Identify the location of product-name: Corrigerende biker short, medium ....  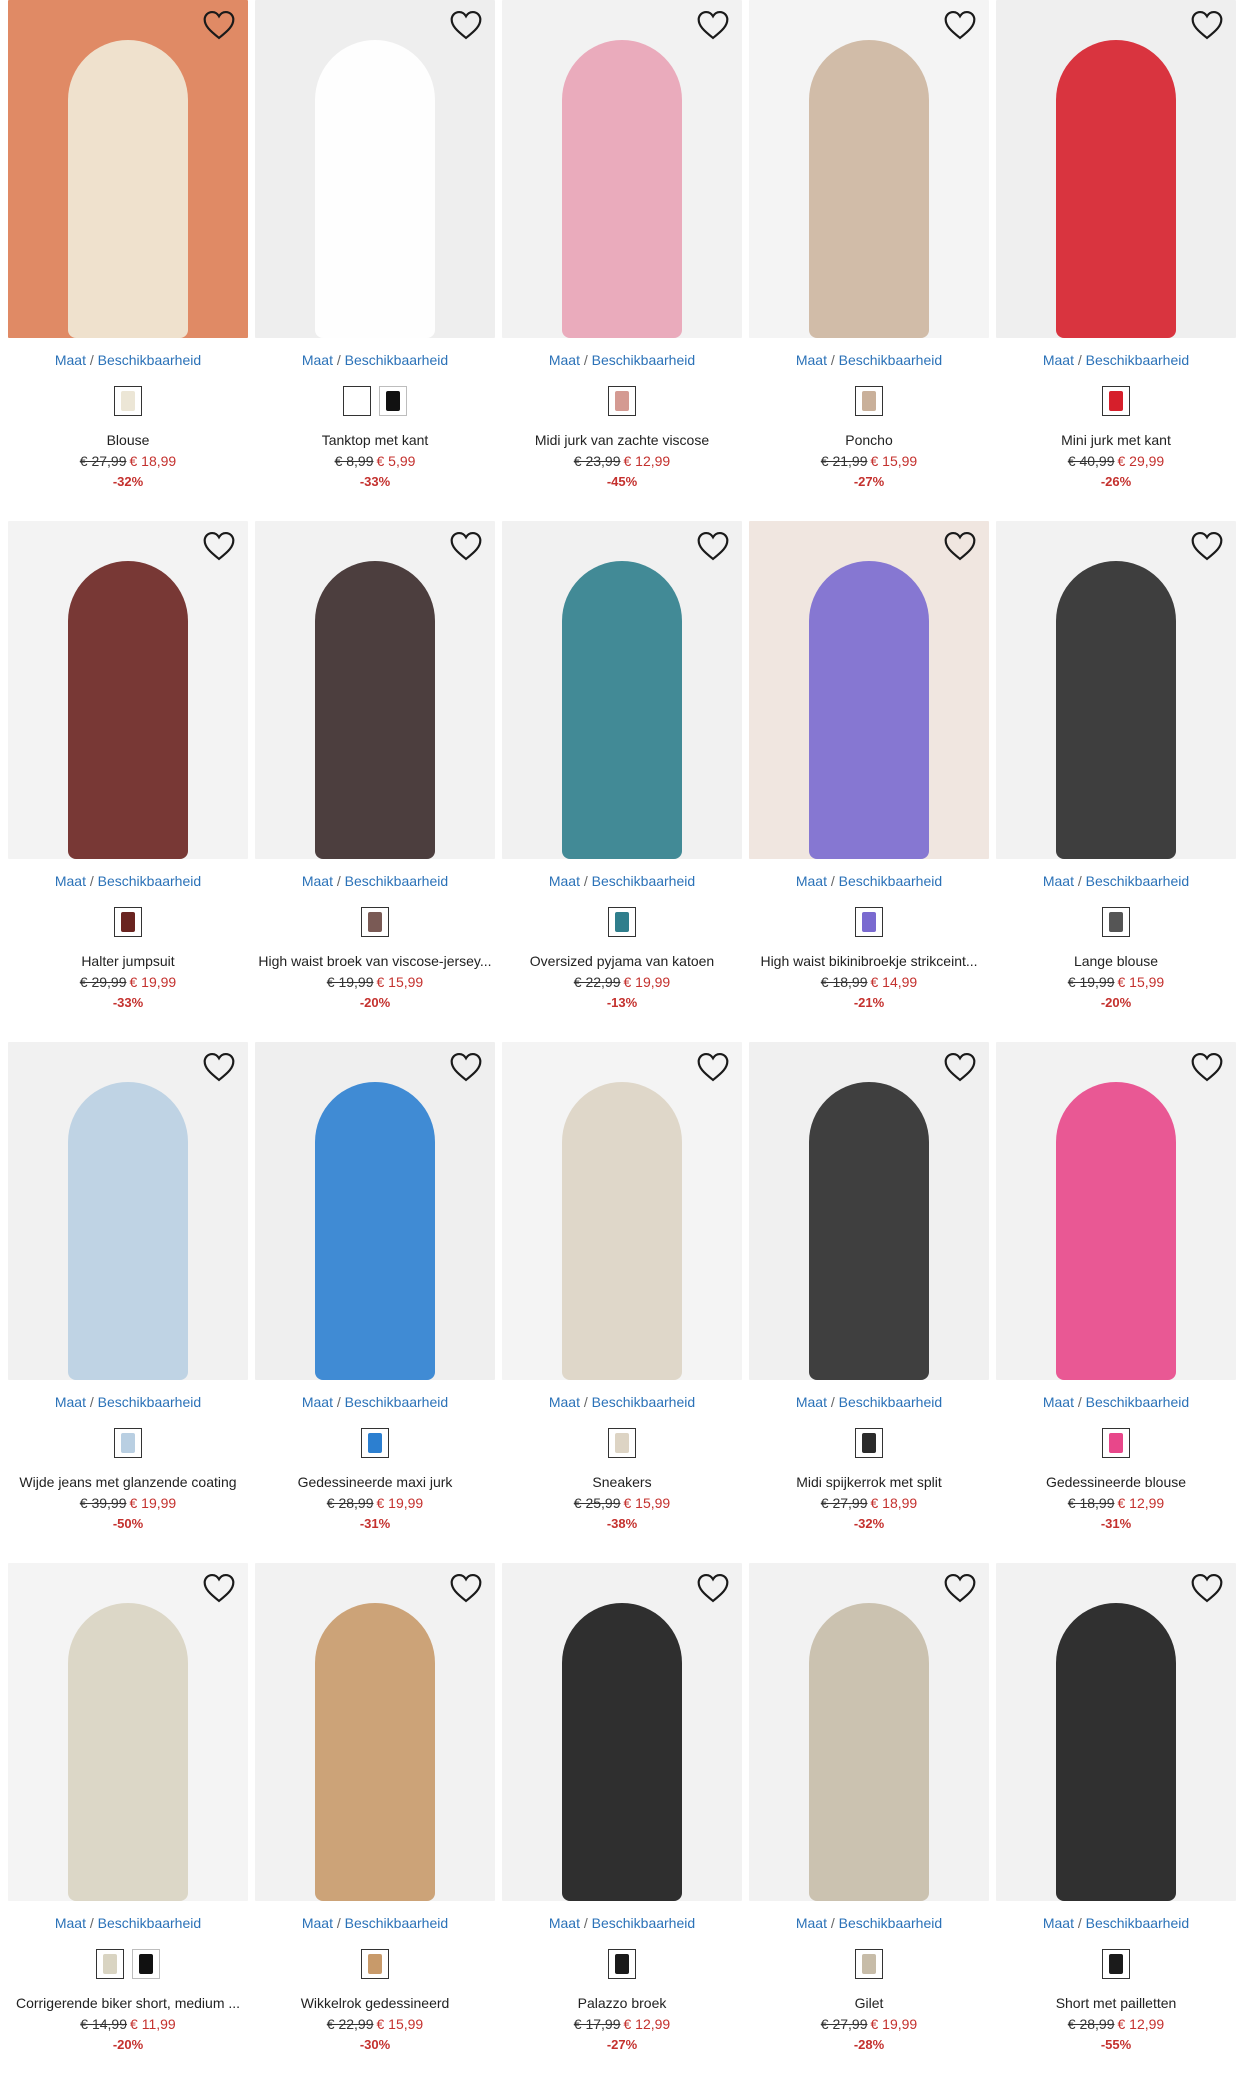
(128, 2003).